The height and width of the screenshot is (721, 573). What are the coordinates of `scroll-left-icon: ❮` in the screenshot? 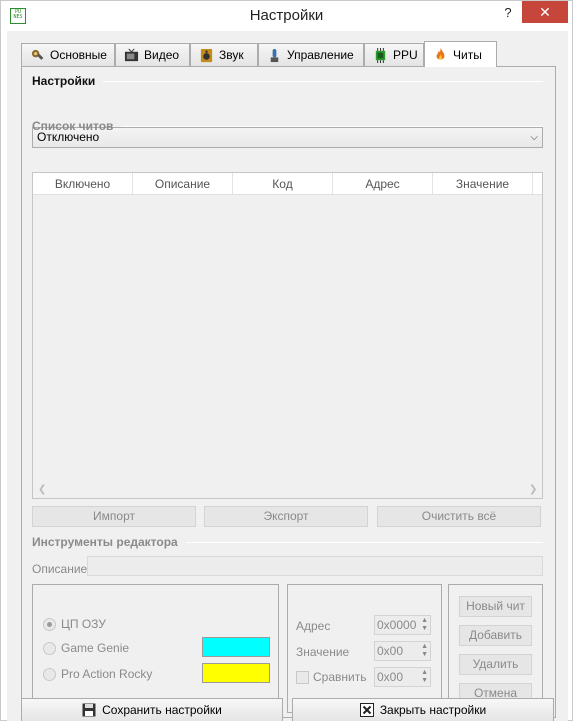 It's located at (42, 489).